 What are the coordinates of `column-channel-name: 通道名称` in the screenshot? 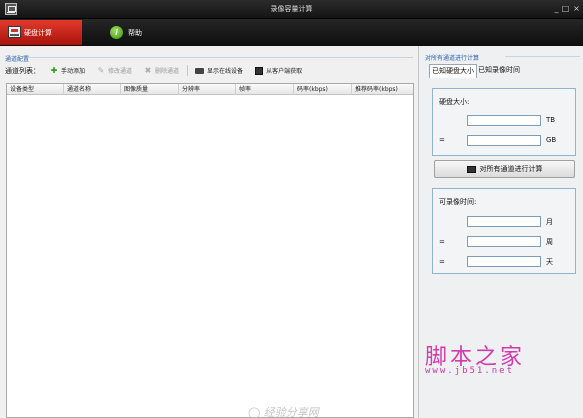 It's located at (92, 89).